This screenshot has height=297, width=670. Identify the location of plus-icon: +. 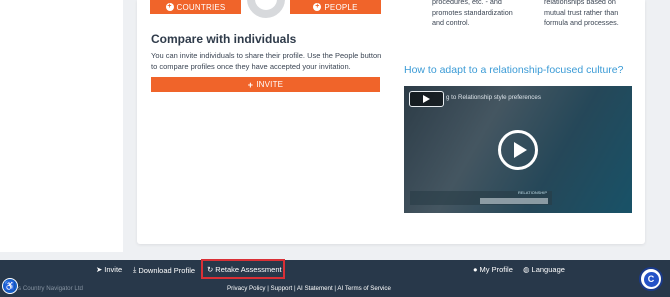
(250, 84).